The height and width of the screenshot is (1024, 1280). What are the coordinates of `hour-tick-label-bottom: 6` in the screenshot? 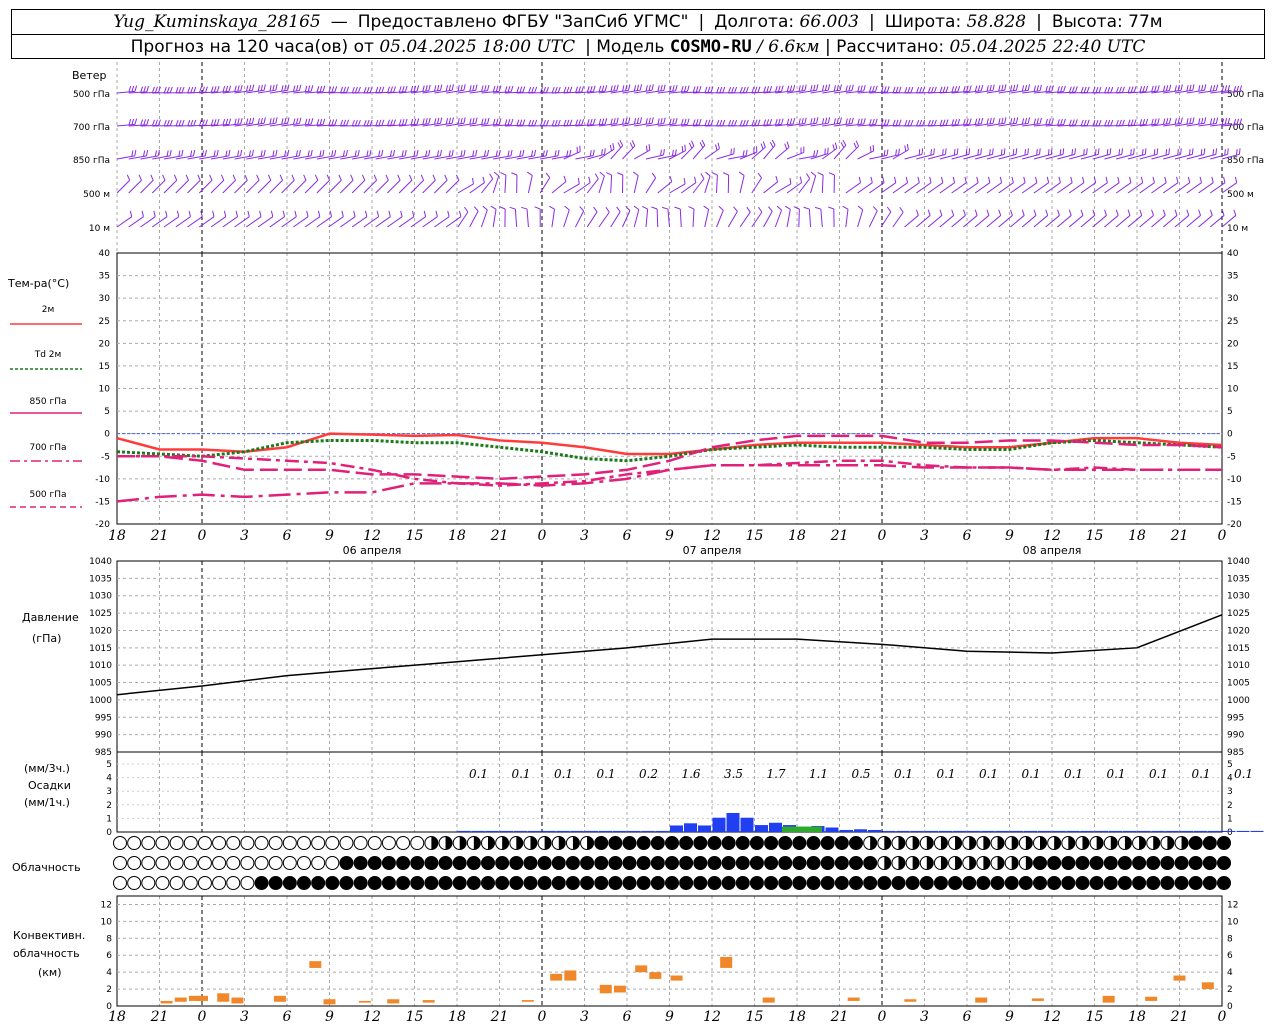 It's located at (287, 1016).